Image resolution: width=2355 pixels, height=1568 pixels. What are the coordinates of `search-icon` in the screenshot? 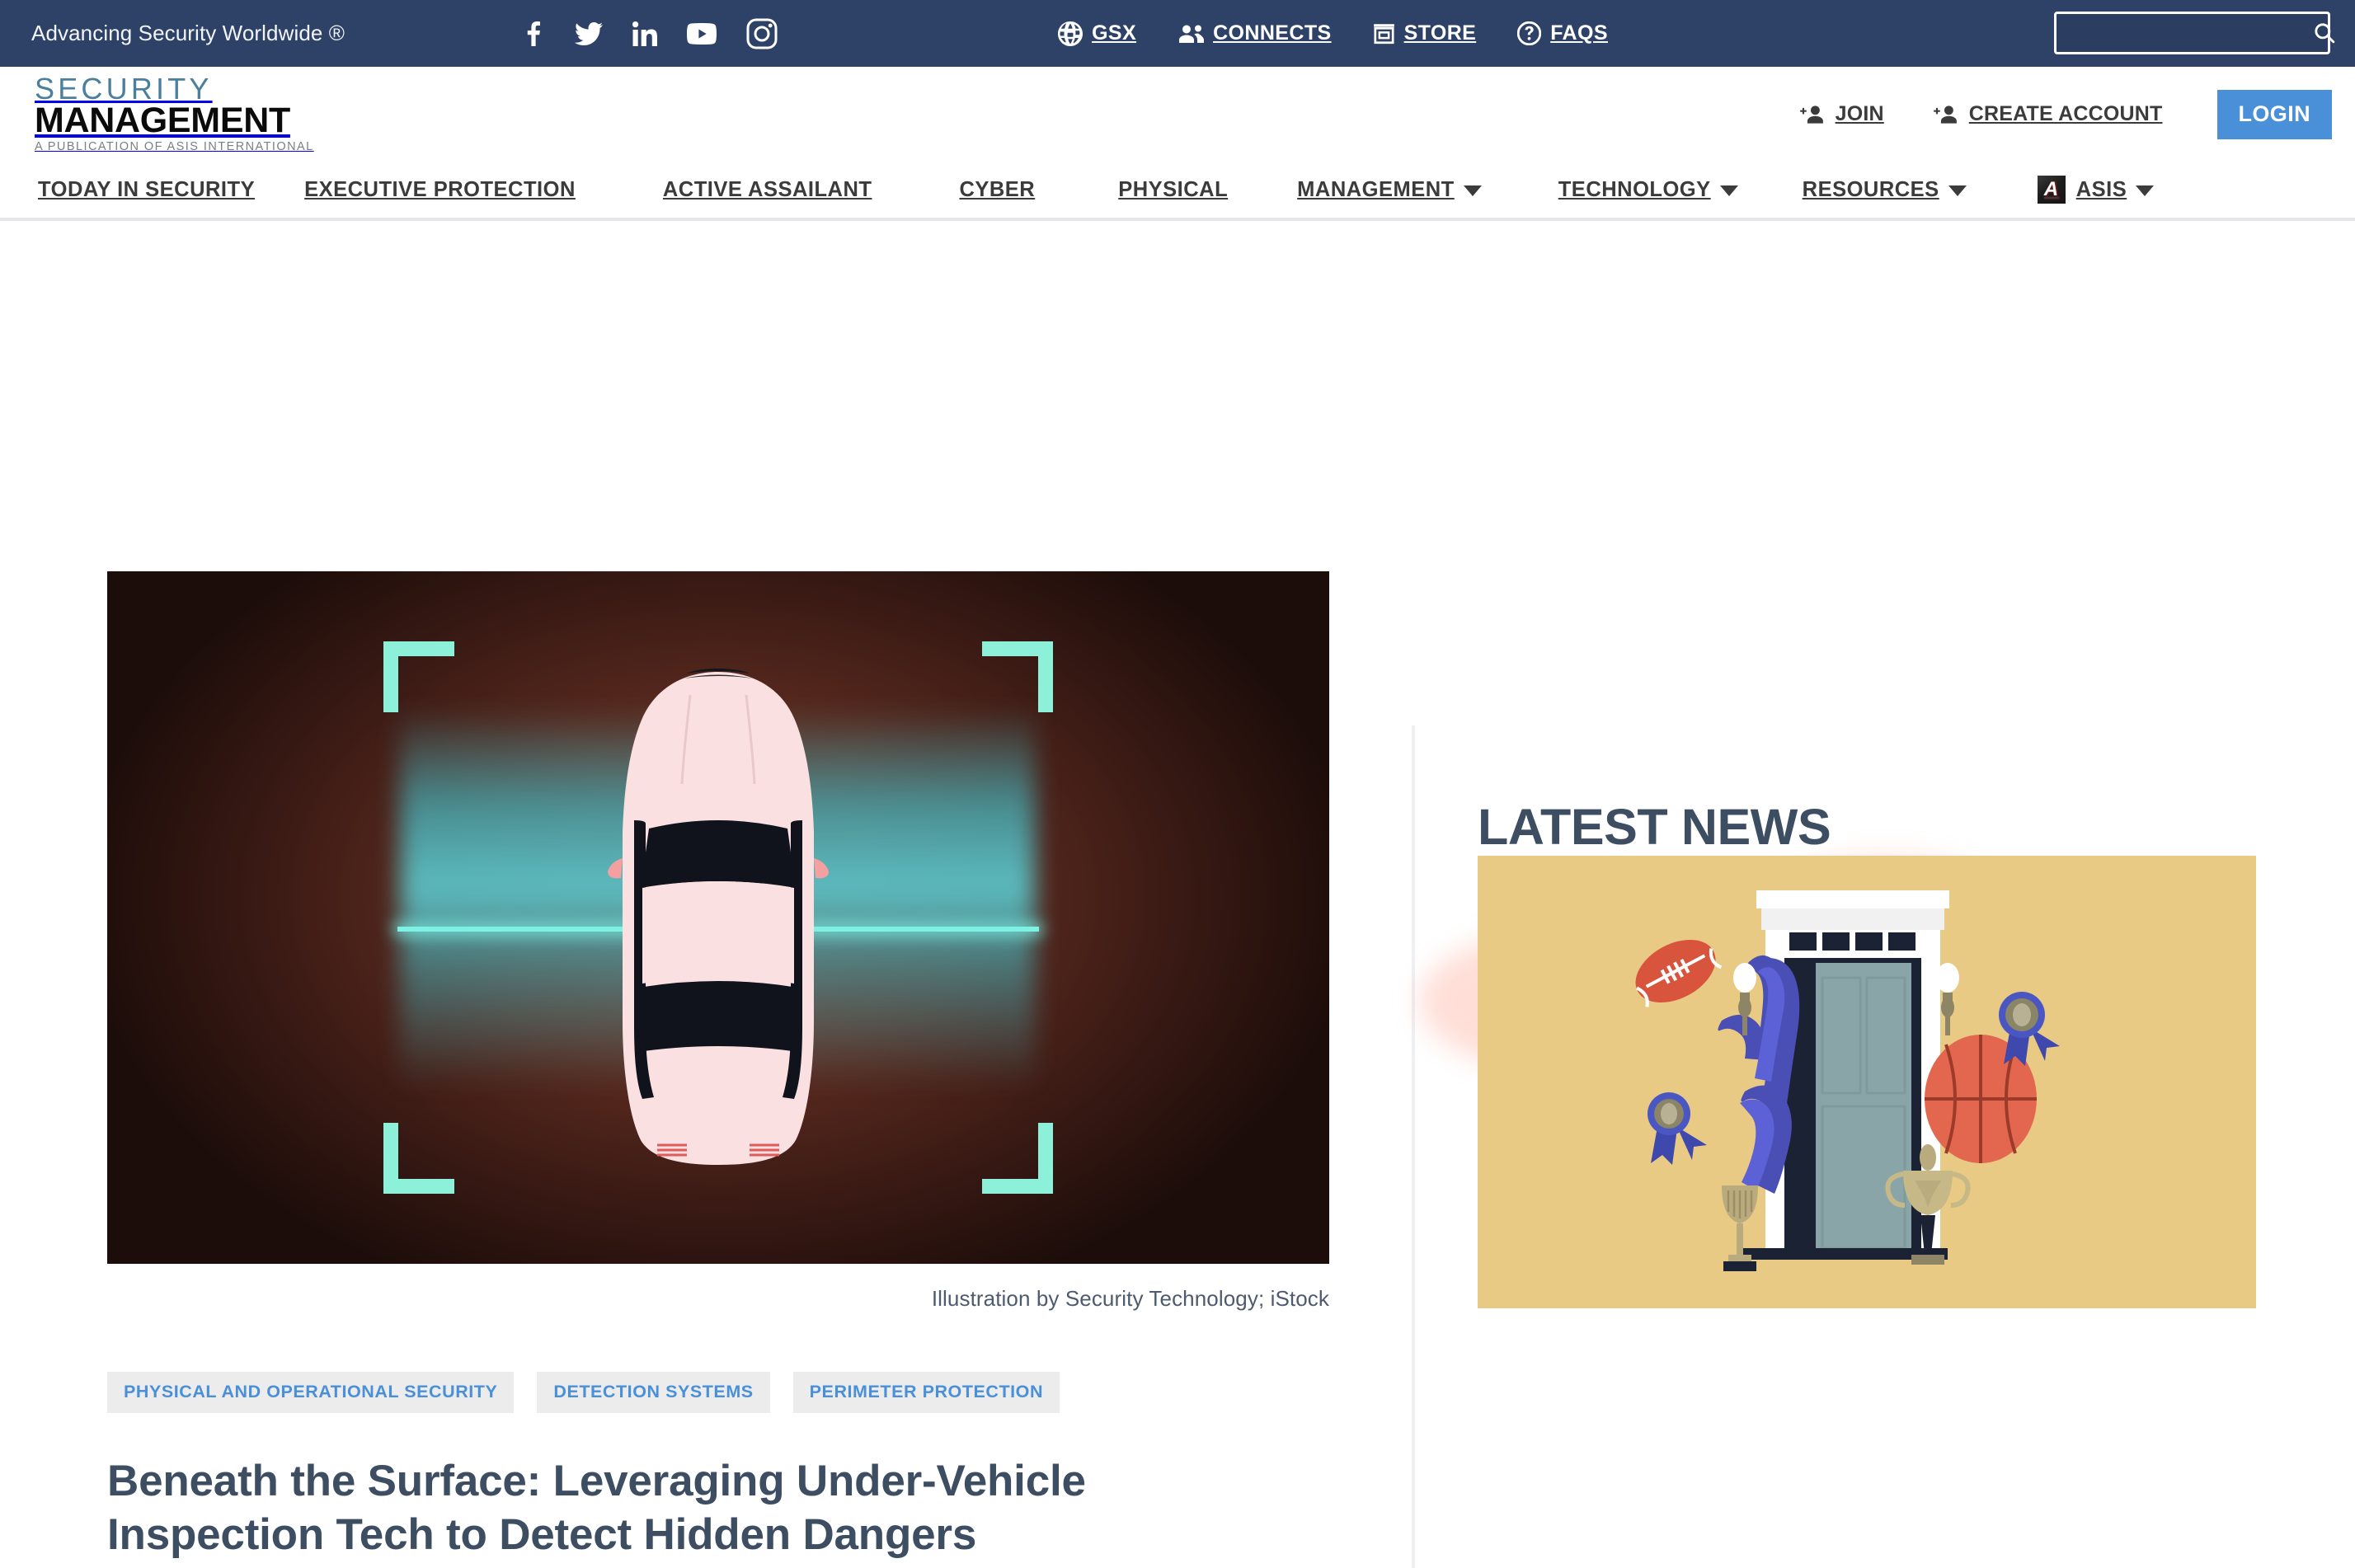 It's located at (2324, 33).